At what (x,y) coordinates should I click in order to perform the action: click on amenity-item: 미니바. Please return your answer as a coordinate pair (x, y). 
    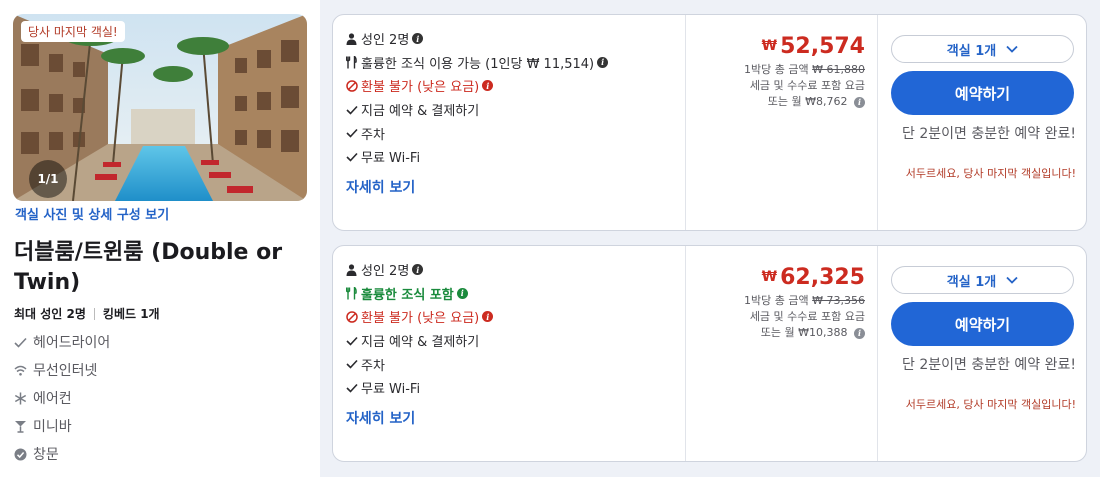
    Looking at the image, I should click on (62, 426).